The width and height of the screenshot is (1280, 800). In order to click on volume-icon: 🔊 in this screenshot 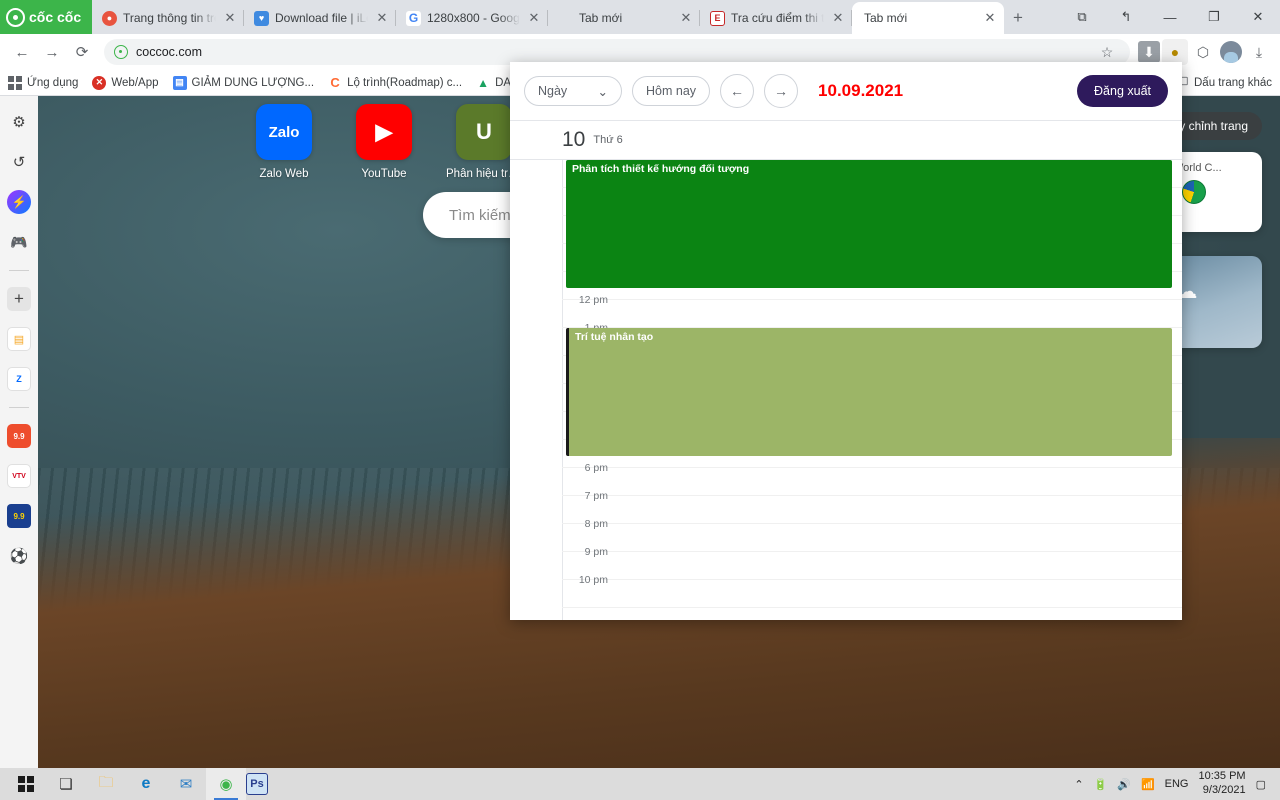, I will do `click(1124, 784)`.